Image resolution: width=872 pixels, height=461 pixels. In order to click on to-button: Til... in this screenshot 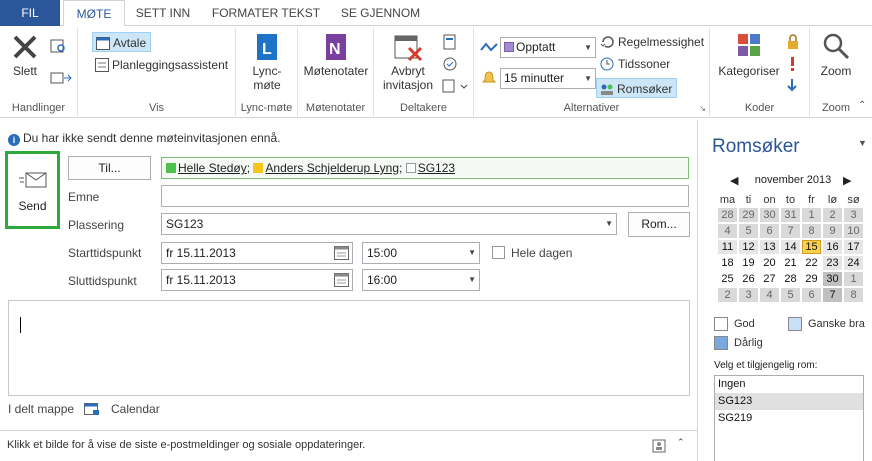, I will do `click(109, 168)`.